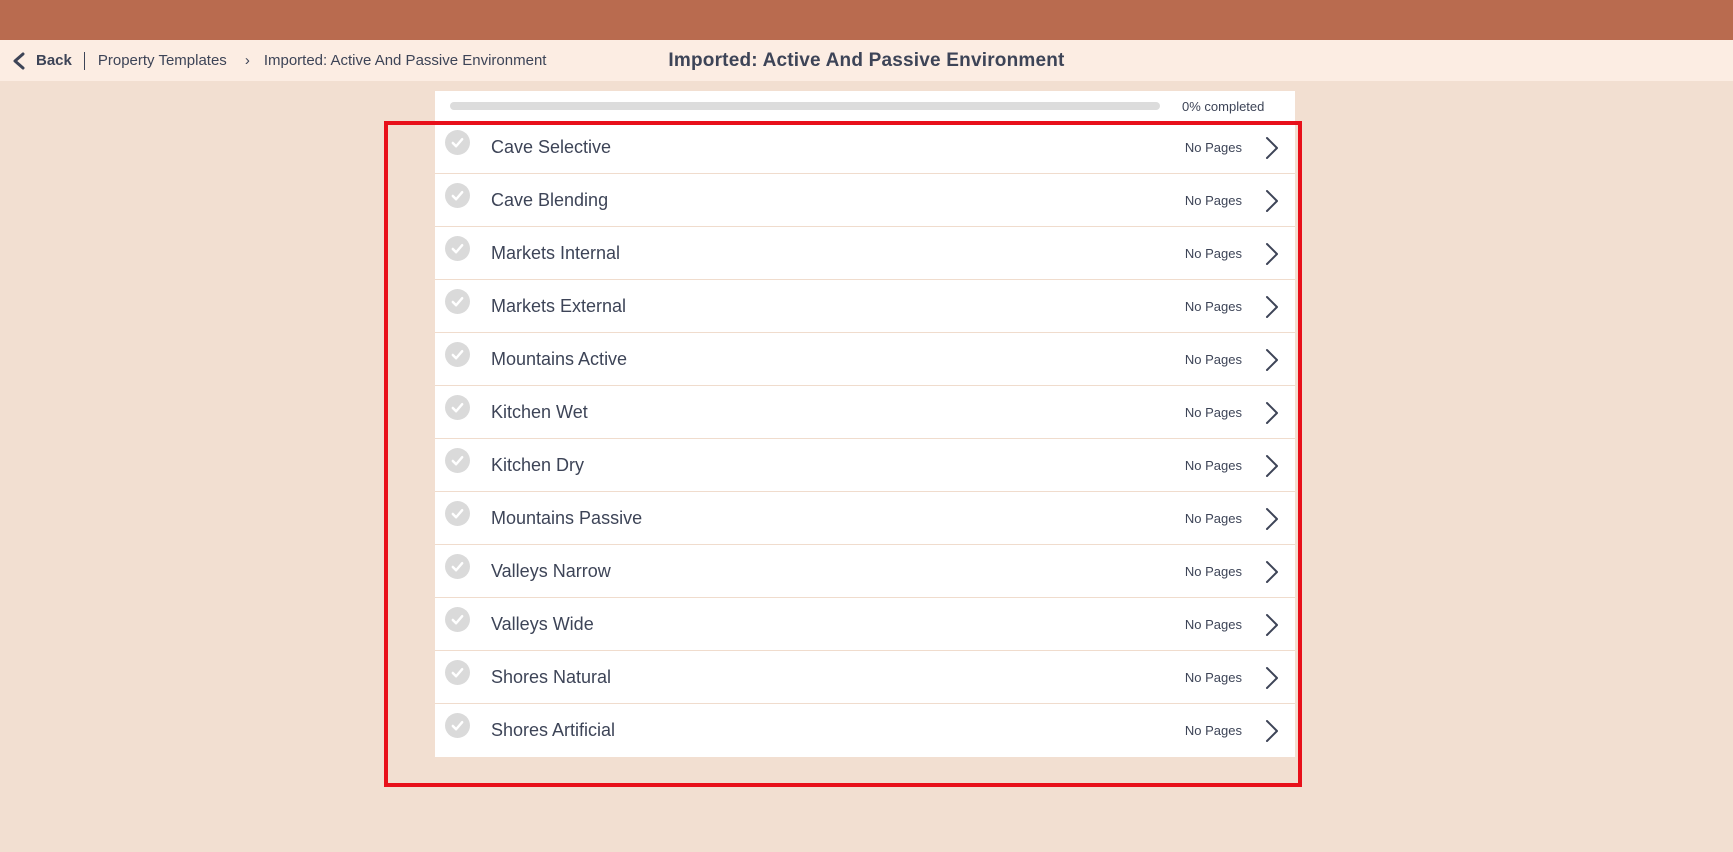  I want to click on progress-bar, so click(805, 106).